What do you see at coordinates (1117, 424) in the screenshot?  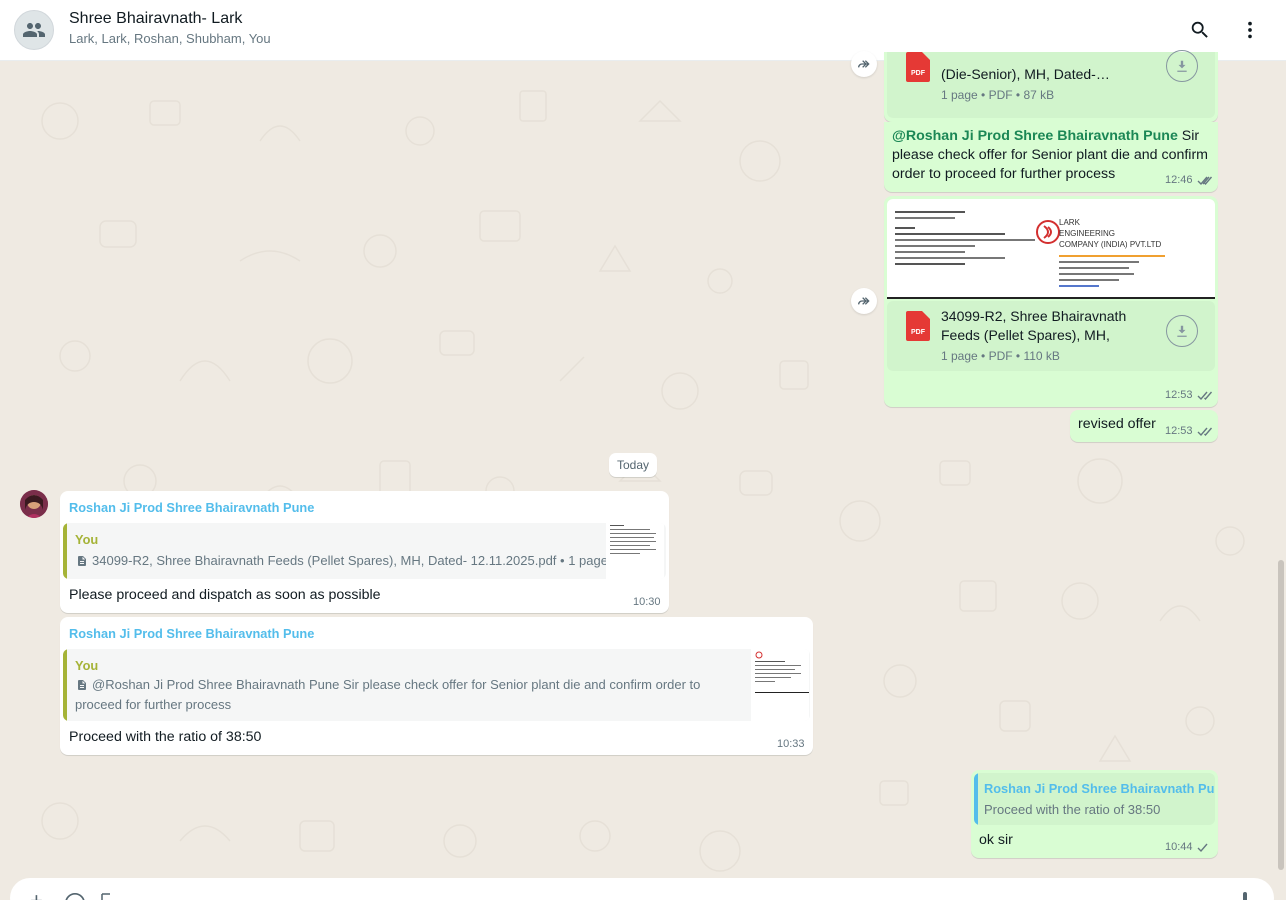 I see `message-text: revised offer` at bounding box center [1117, 424].